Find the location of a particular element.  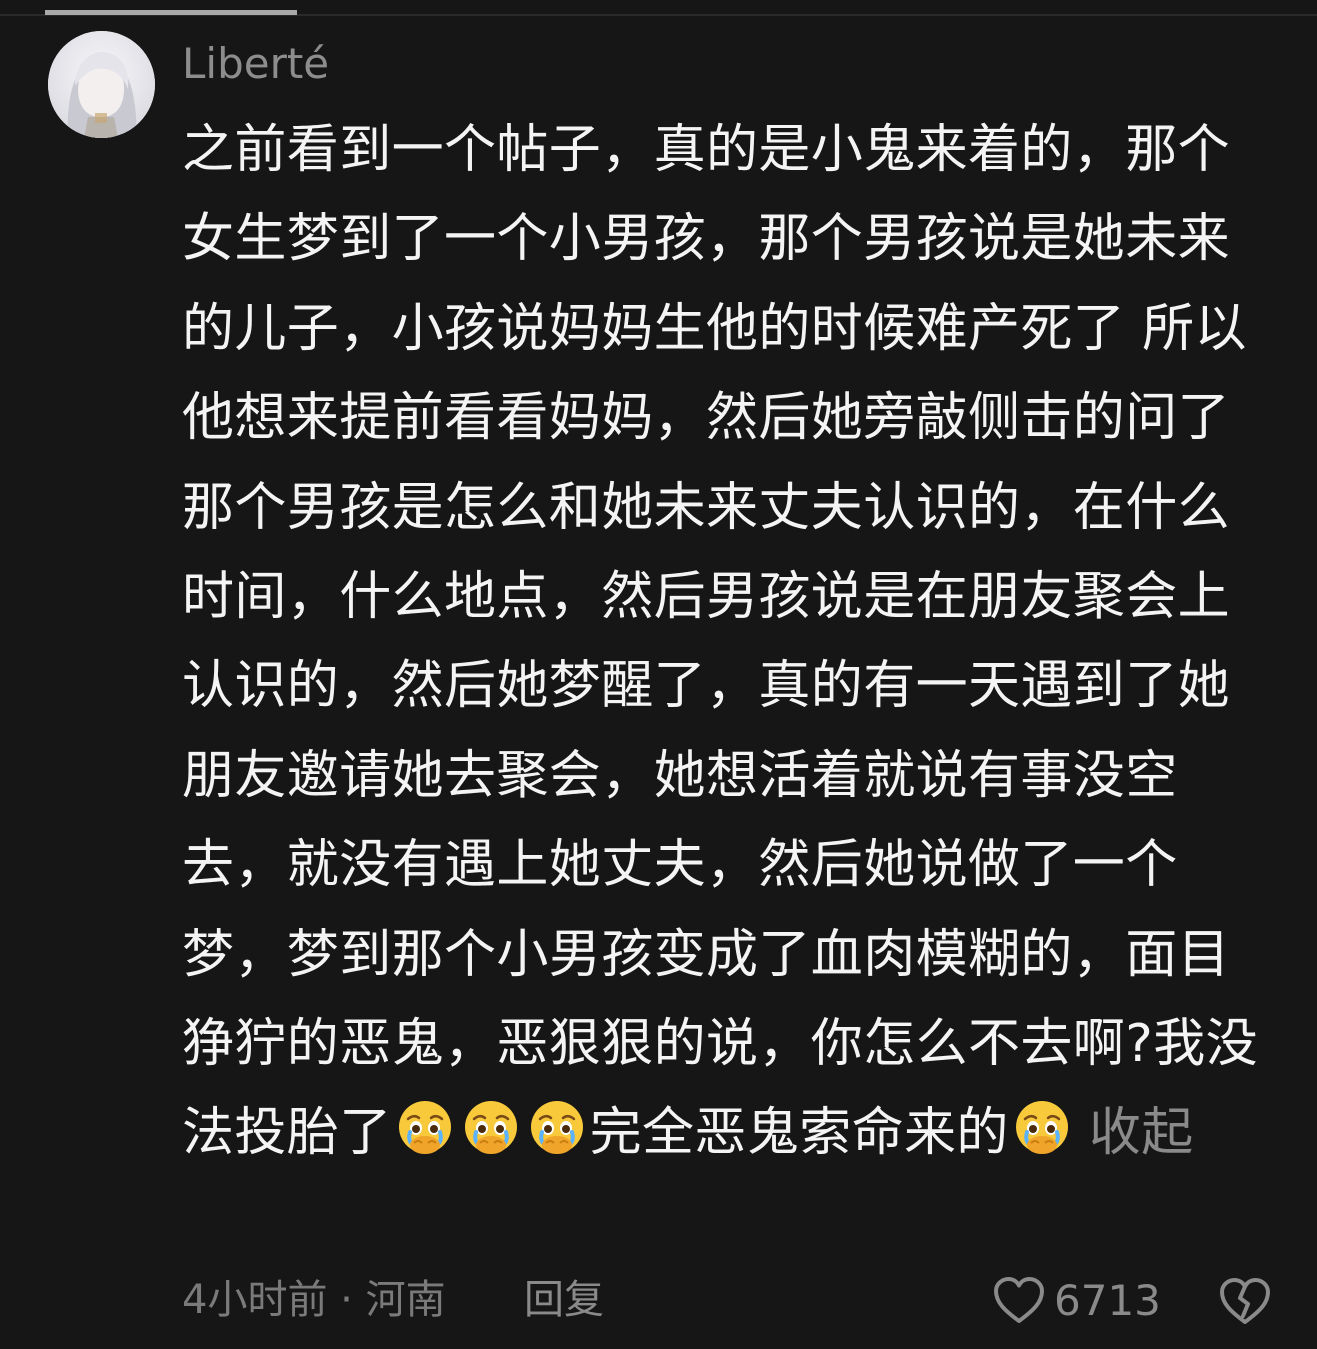

collapse-button: 收起 is located at coordinates (1141, 1133).